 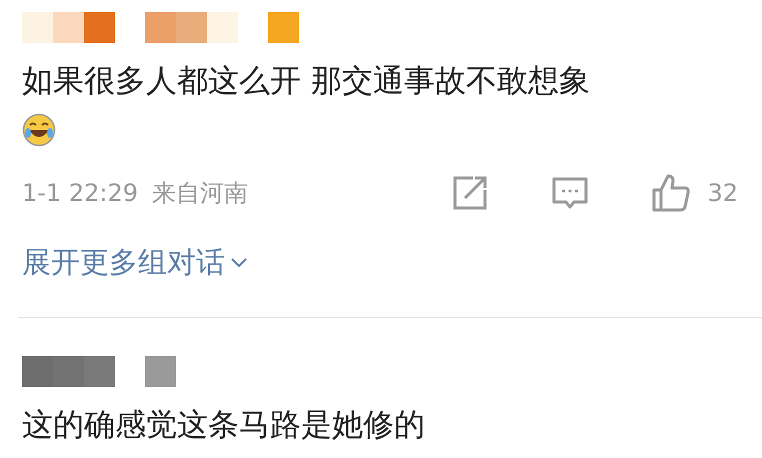 What do you see at coordinates (239, 263) in the screenshot?
I see `chevron-down-icon` at bounding box center [239, 263].